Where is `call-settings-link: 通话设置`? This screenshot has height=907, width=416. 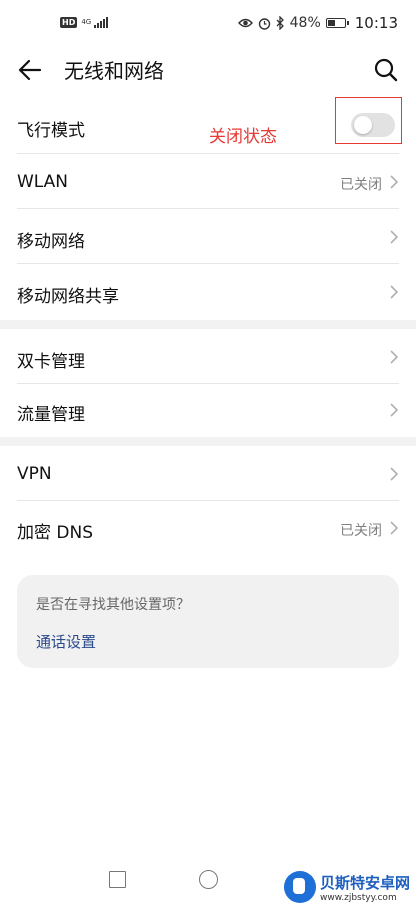 call-settings-link: 通话设置 is located at coordinates (66, 641).